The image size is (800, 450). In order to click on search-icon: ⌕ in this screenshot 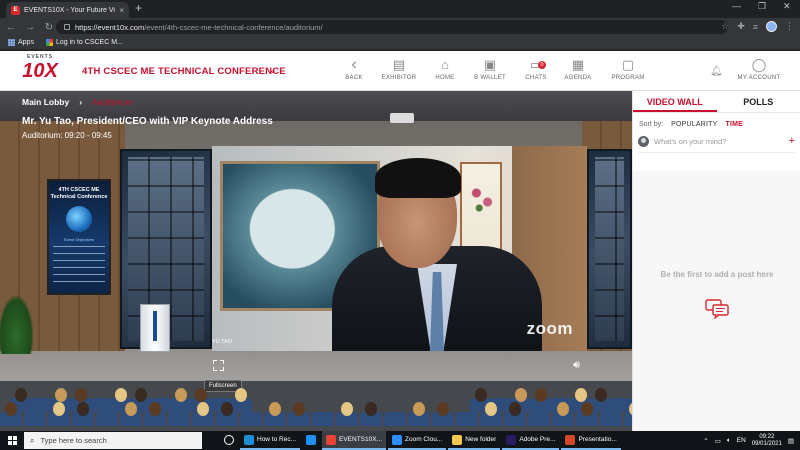, I will do `click(32, 440)`.